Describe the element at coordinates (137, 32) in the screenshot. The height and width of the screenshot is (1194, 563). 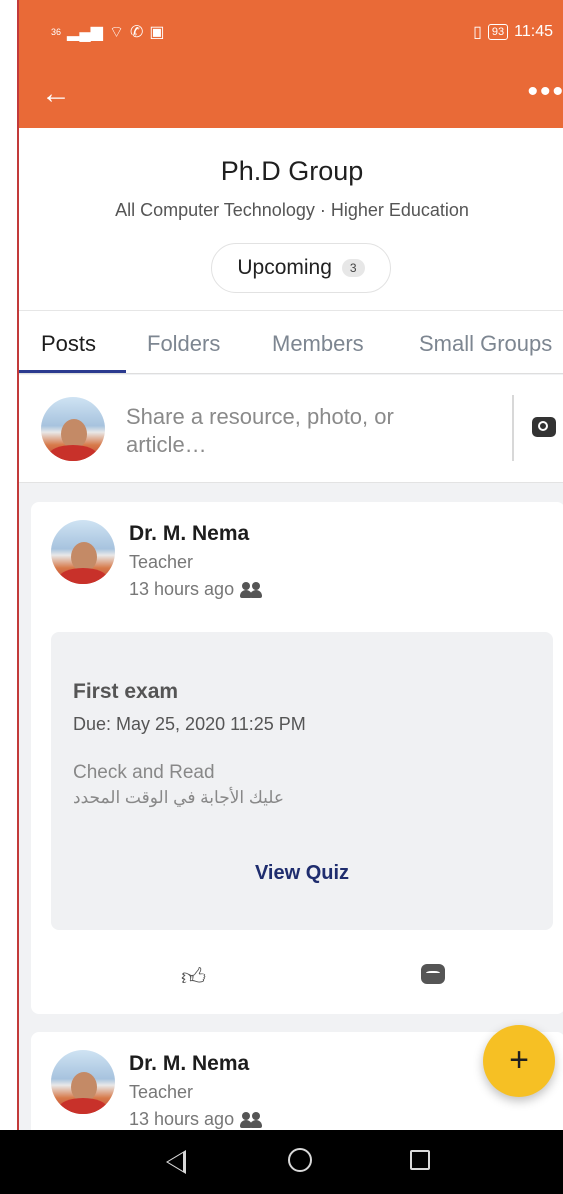
I see `phone-icon: ✆` at that location.